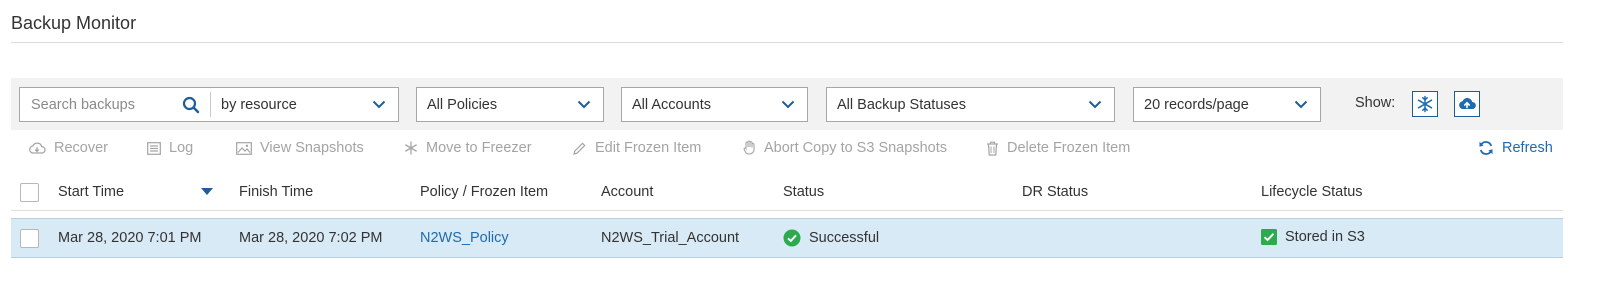  What do you see at coordinates (1196, 104) in the screenshot?
I see `page-size-value: 20 records/page` at bounding box center [1196, 104].